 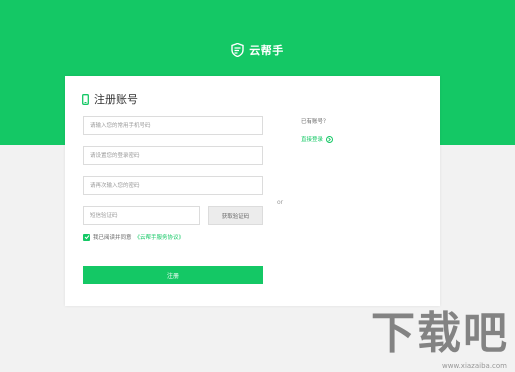 I want to click on login-link: 直接登录, so click(x=317, y=139).